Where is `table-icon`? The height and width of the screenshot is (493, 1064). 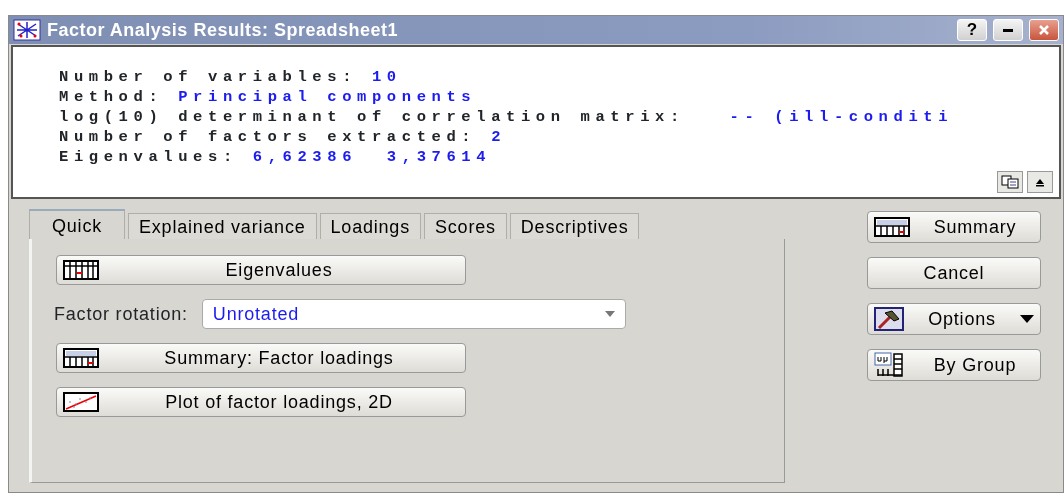 table-icon is located at coordinates (81, 270).